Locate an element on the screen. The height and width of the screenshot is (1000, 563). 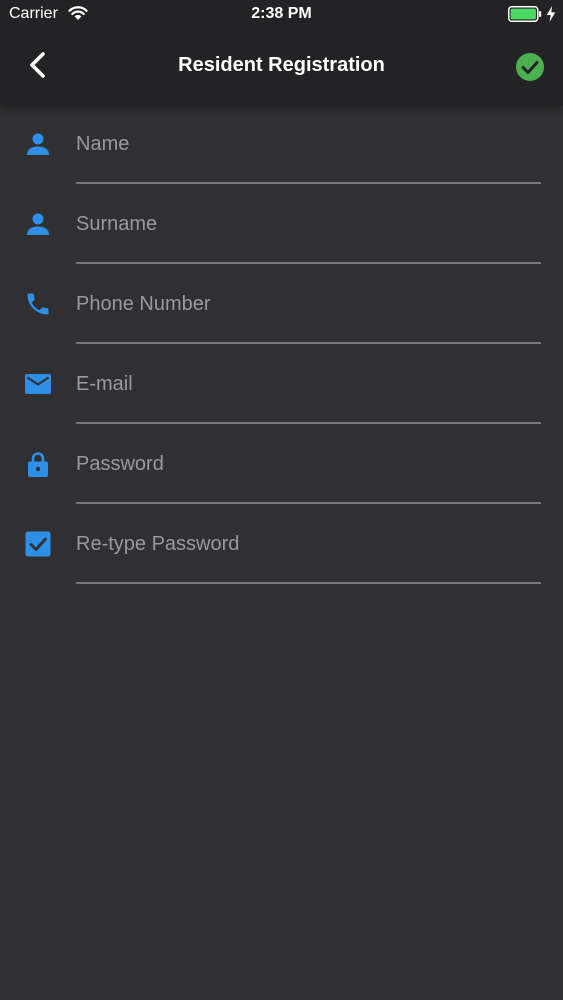
charging-bolt-icon is located at coordinates (551, 14).